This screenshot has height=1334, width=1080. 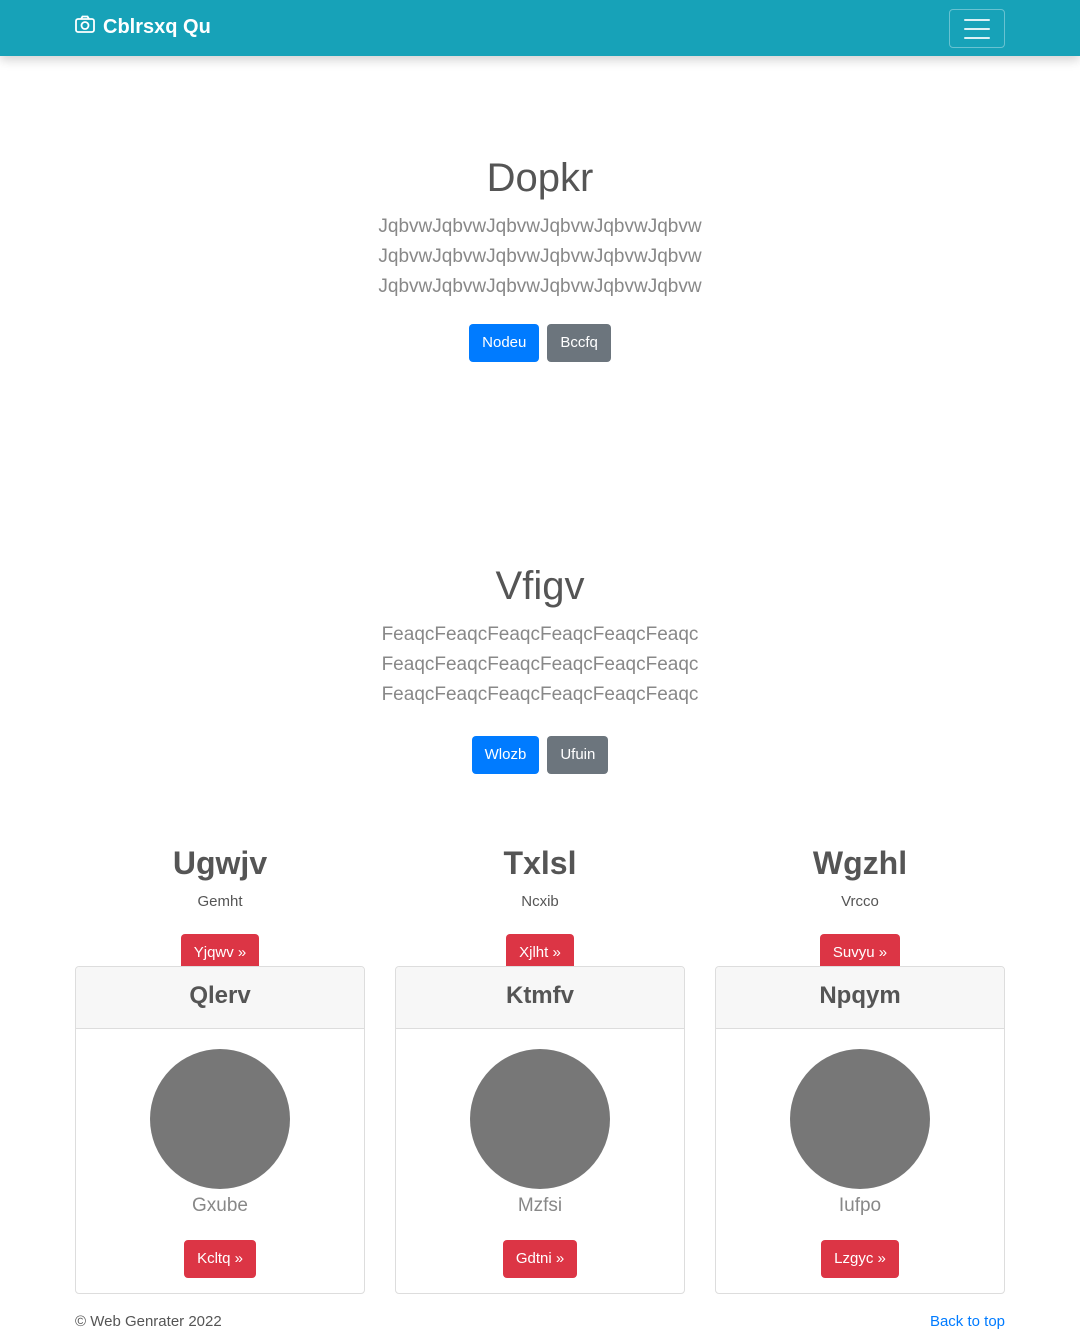 I want to click on camera-icon, so click(x=85, y=27).